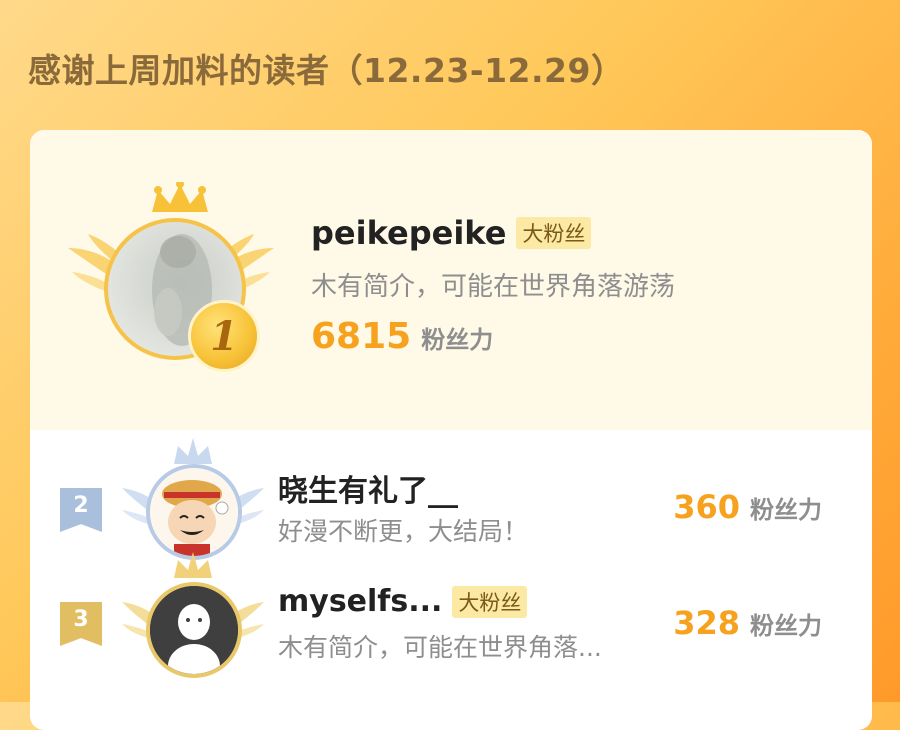 The height and width of the screenshot is (730, 900). What do you see at coordinates (493, 287) in the screenshot?
I see `user-bio: 木有简介，可能在世界角落游荡` at bounding box center [493, 287].